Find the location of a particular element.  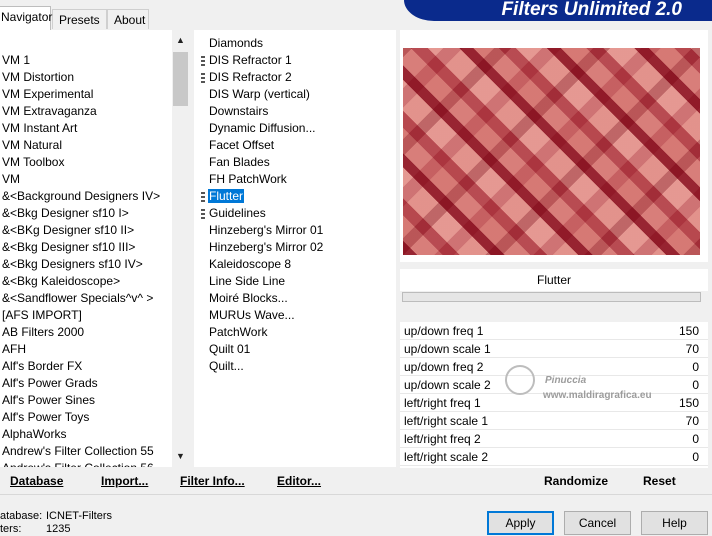

category-item: Alf's Border FX is located at coordinates (86, 366).